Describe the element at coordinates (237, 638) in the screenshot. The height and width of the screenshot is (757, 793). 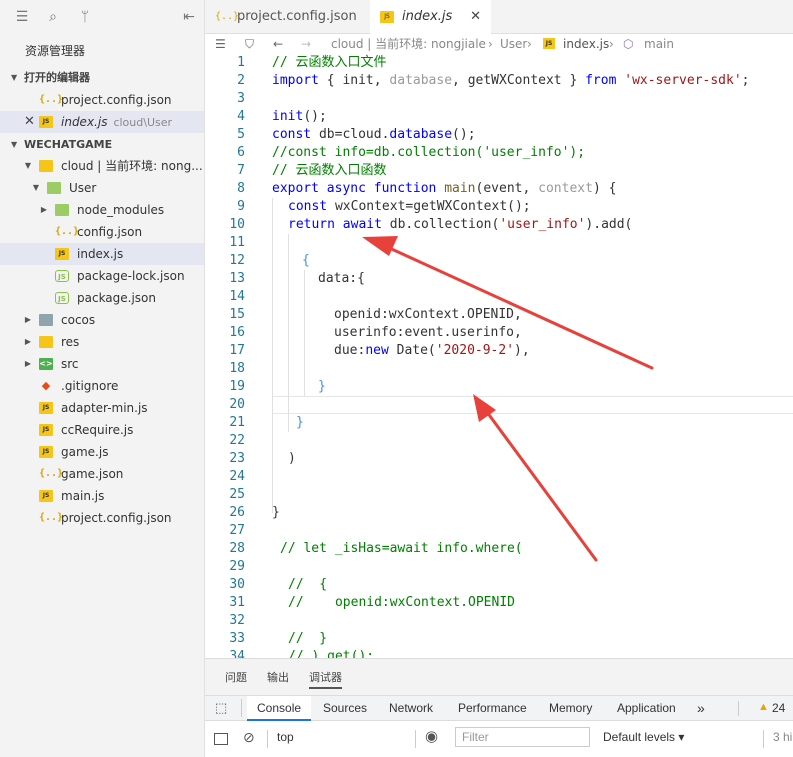
I see `line-number: 33` at that location.